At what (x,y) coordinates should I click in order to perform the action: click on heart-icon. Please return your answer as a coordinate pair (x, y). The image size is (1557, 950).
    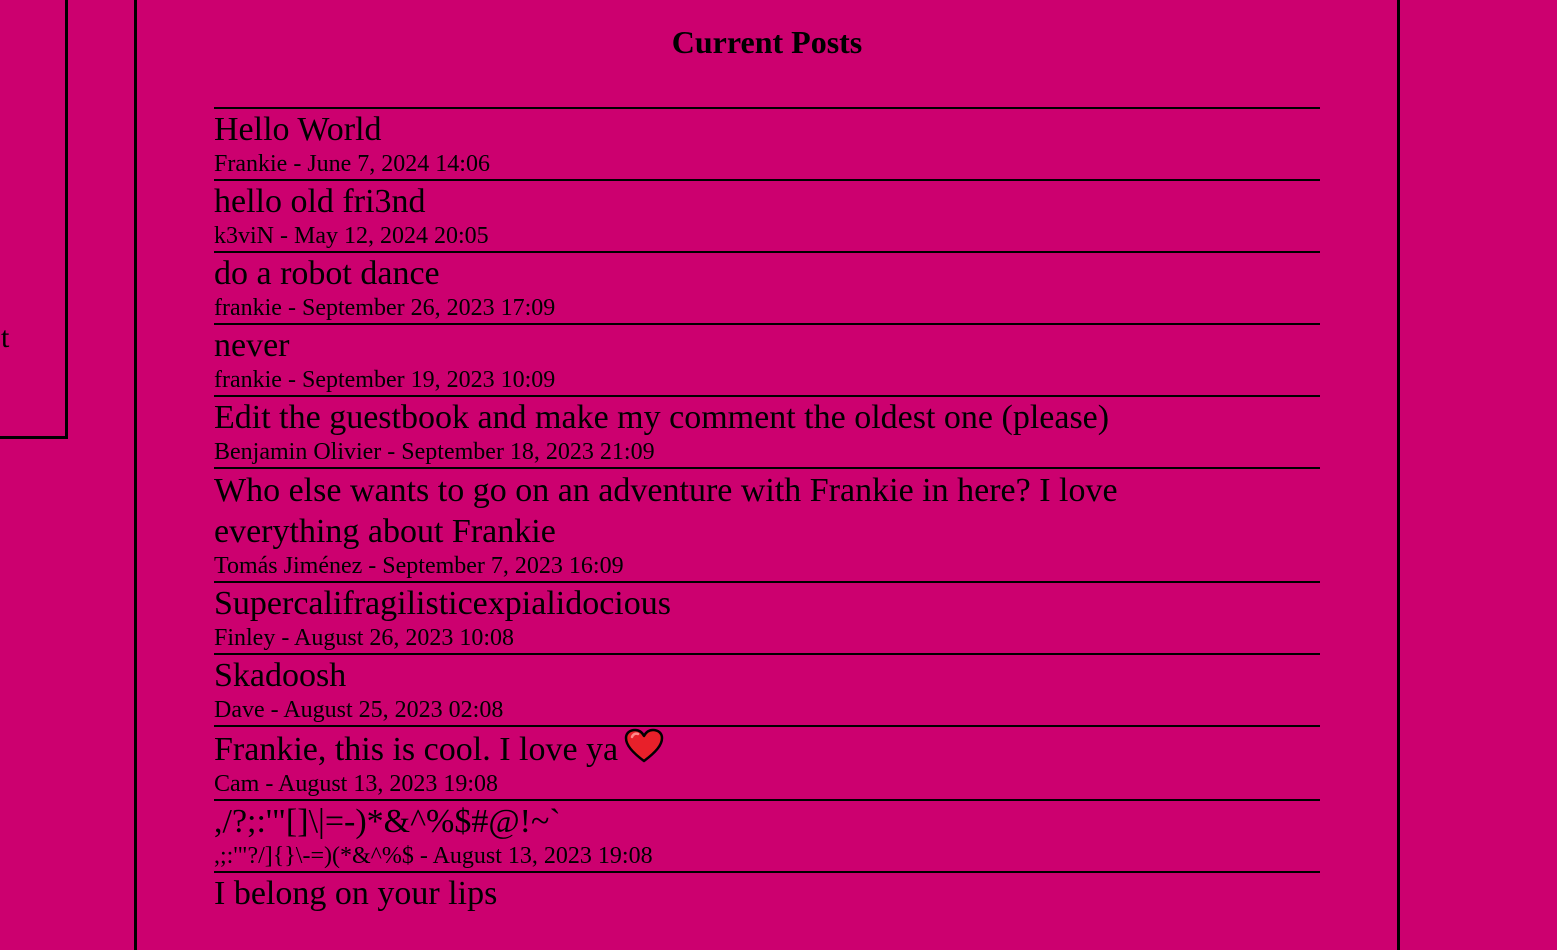
    Looking at the image, I should click on (644, 745).